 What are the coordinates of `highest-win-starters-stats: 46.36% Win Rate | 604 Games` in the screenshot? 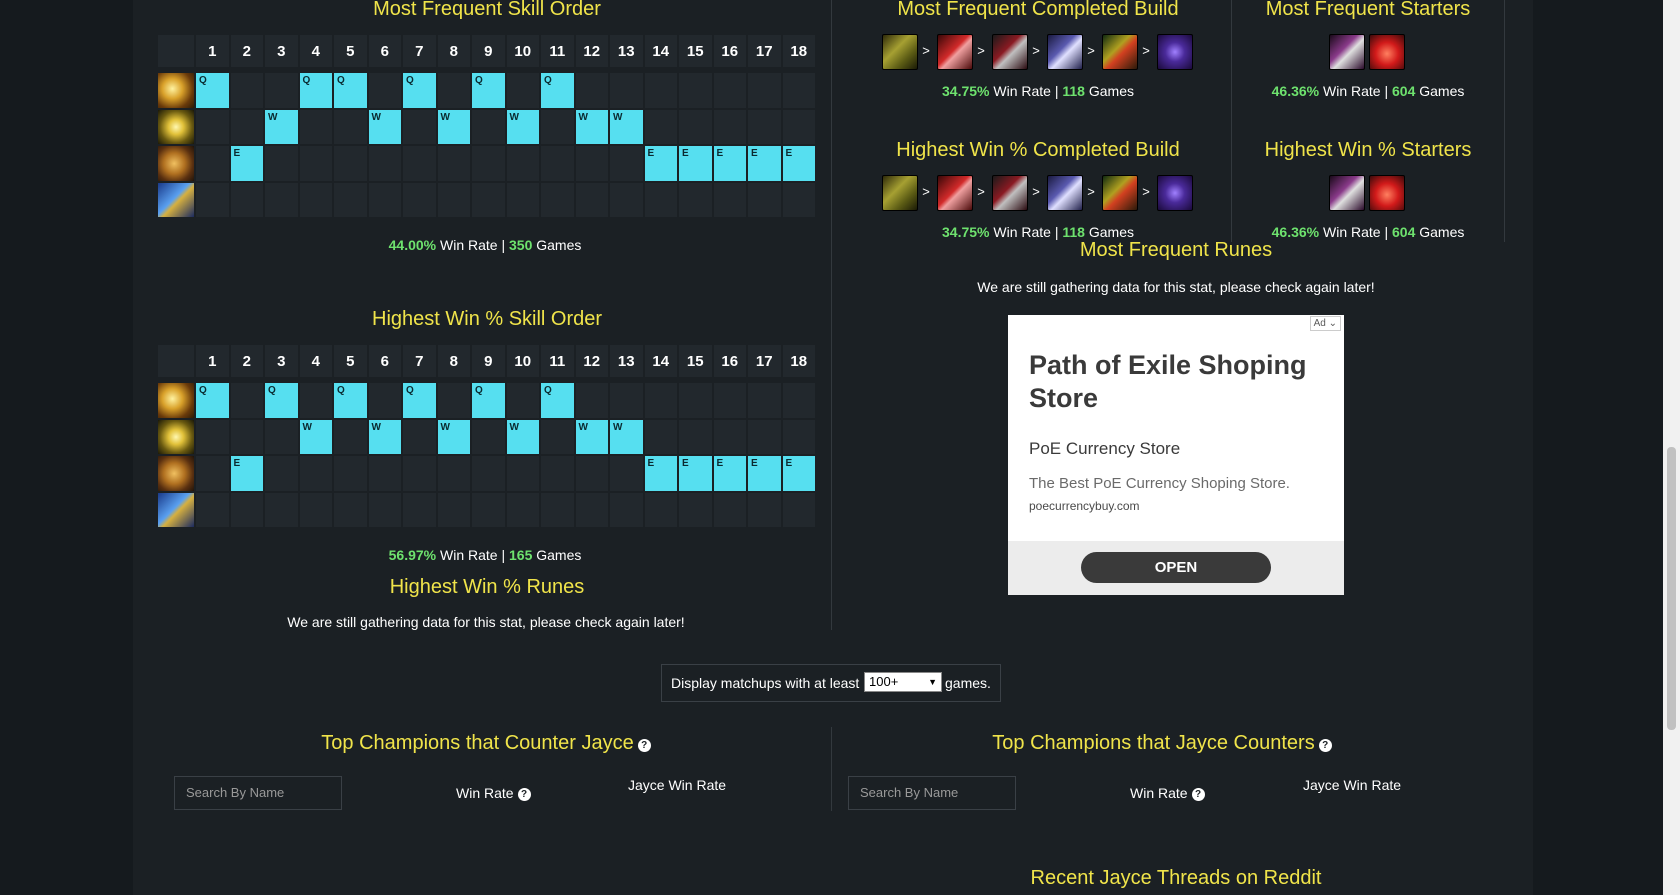 It's located at (1368, 232).